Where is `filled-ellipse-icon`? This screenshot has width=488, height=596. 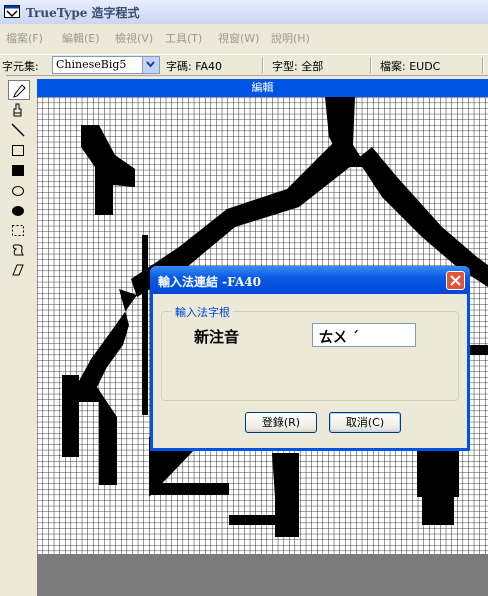
filled-ellipse-icon is located at coordinates (18, 211).